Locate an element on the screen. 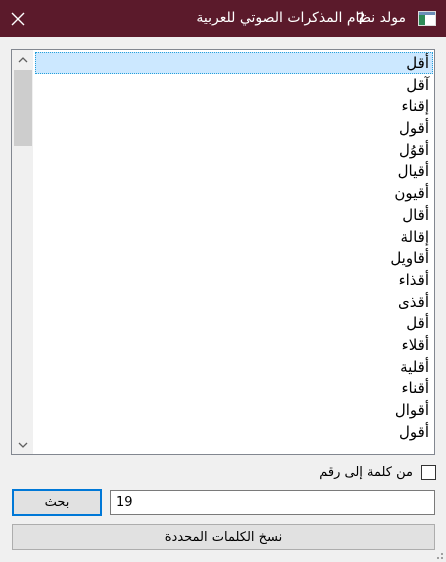 This screenshot has width=446, height=562. word-to-number-checkbox is located at coordinates (428, 472).